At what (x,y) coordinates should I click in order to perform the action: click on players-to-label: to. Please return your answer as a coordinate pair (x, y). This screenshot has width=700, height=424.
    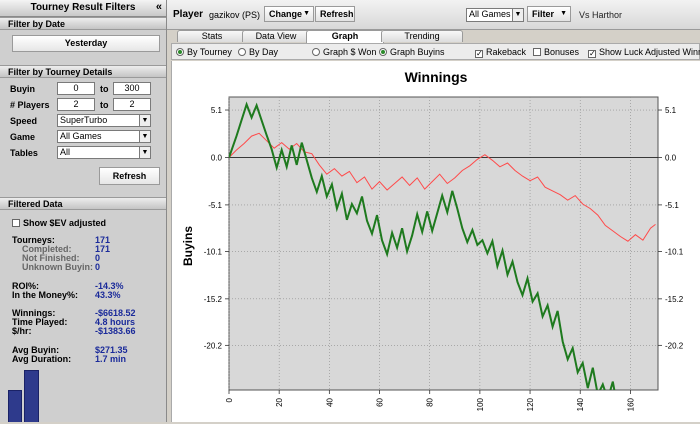
    Looking at the image, I should click on (104, 105).